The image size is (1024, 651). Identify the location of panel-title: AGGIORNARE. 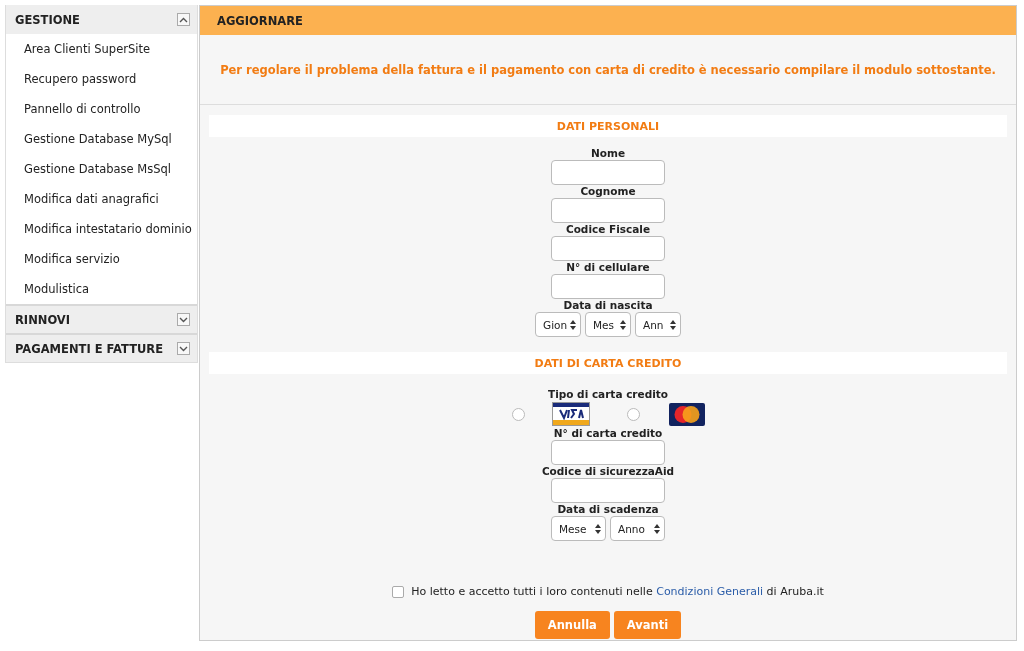
(260, 20).